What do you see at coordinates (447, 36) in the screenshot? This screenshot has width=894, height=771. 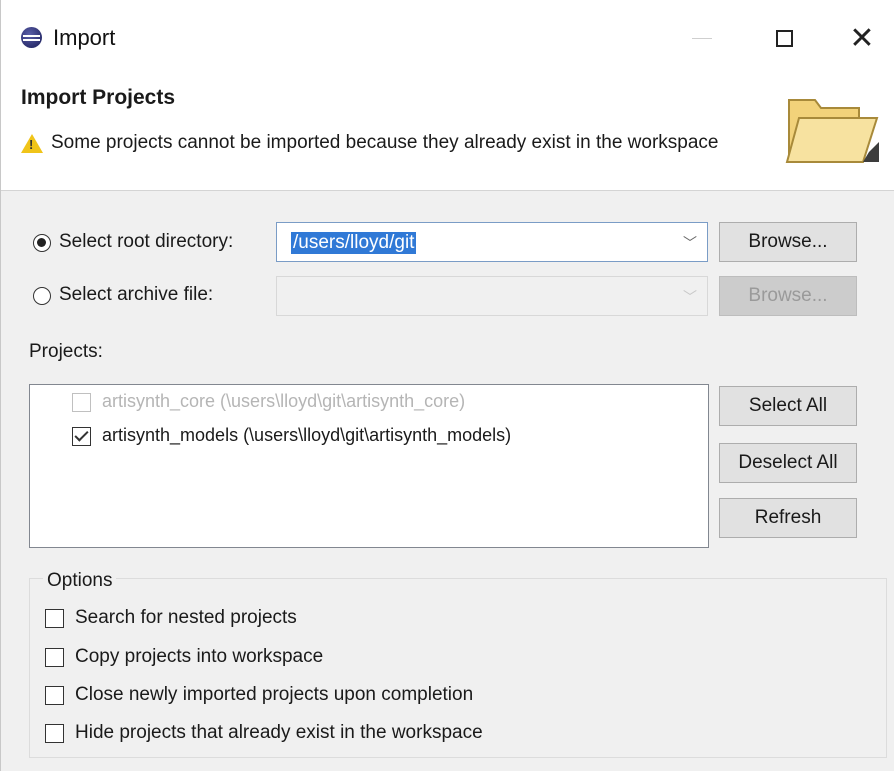 I see `title-bar: Import ✕` at bounding box center [447, 36].